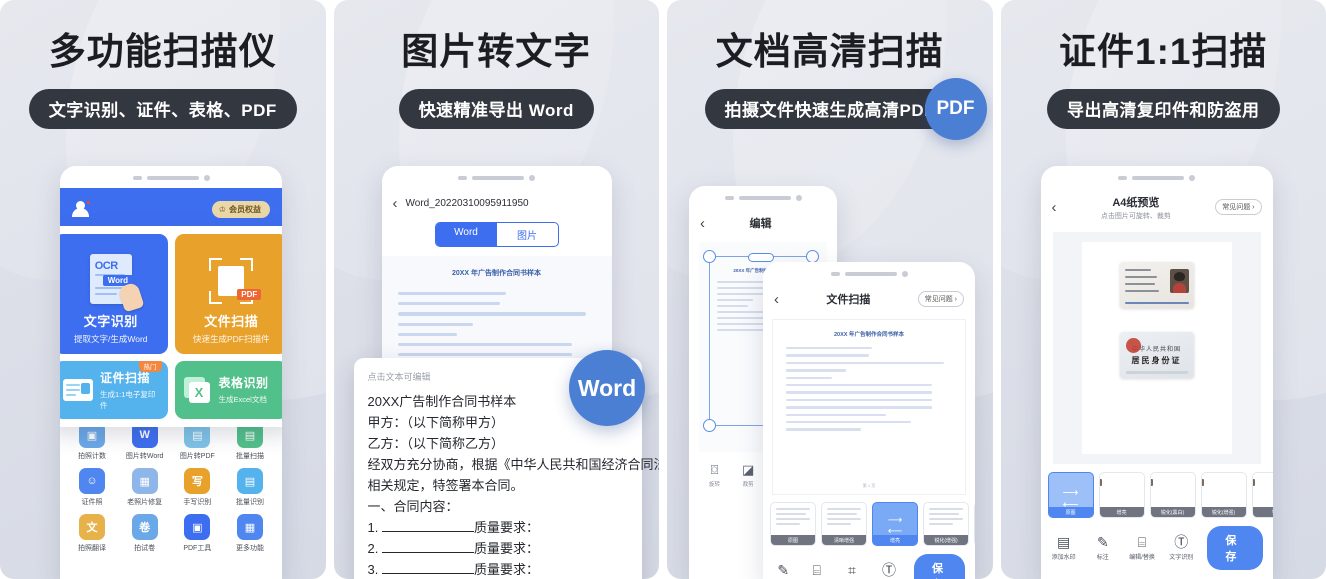 The width and height of the screenshot is (1326, 579). I want to click on text-line: 乙方：（以下简称乙方）, so click(436, 444).